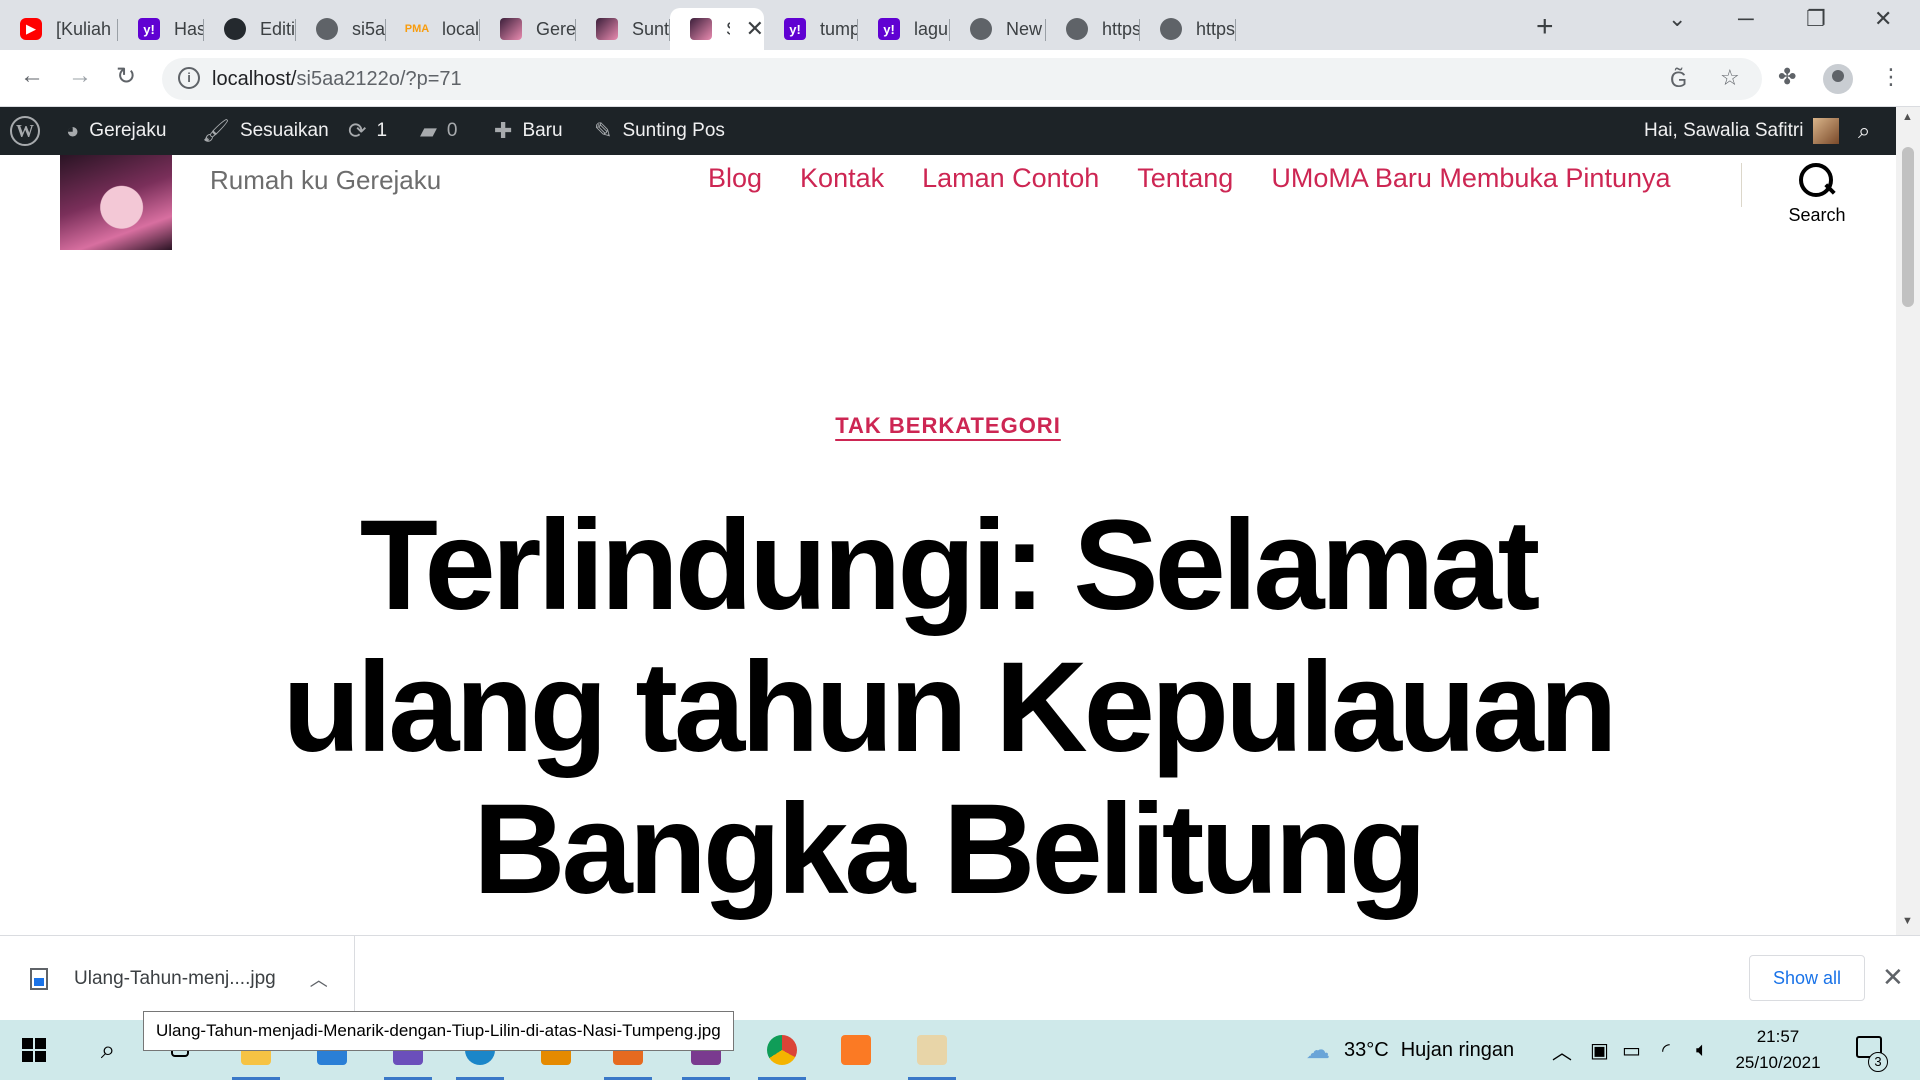  I want to click on chevron-up-icon: ︿, so click(319, 979).